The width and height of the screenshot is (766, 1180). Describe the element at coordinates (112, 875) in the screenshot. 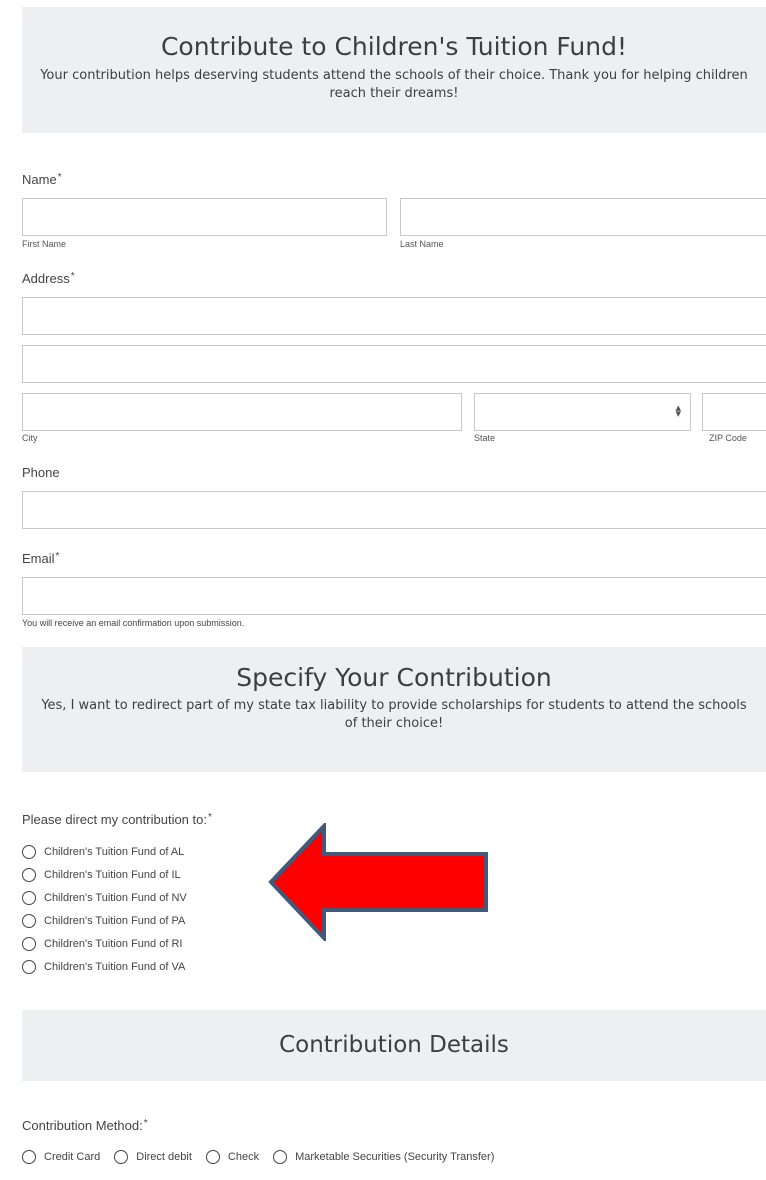

I see `fund-option-label: Children's Tuition Fund of IL` at that location.